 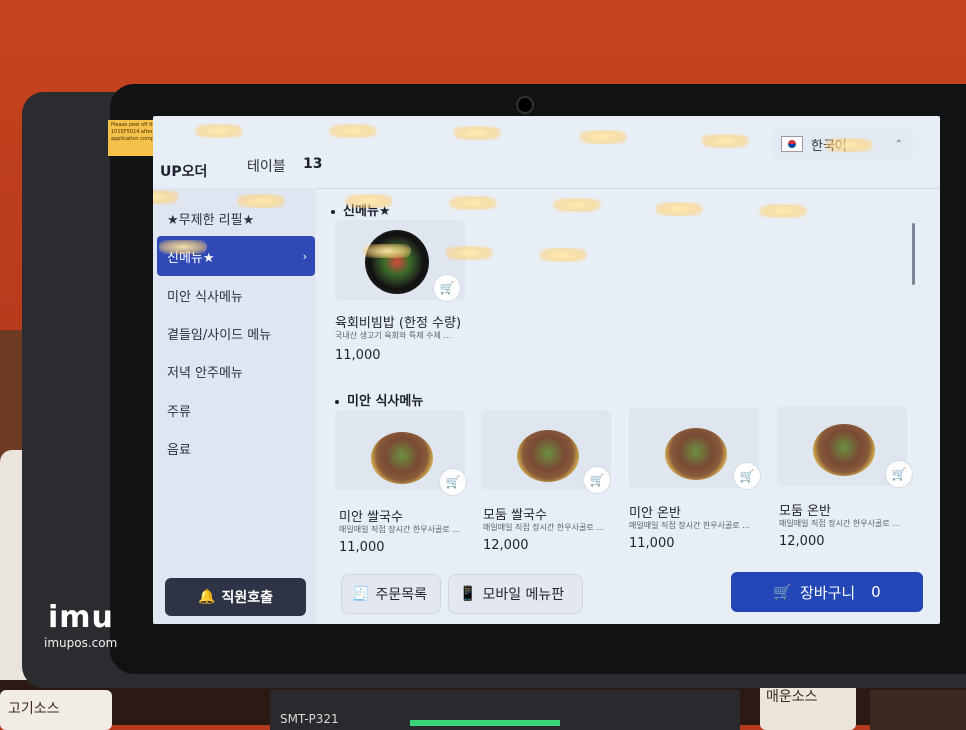 I want to click on mobile-menu-button: 📱 모바일 메뉴판, so click(x=515, y=594).